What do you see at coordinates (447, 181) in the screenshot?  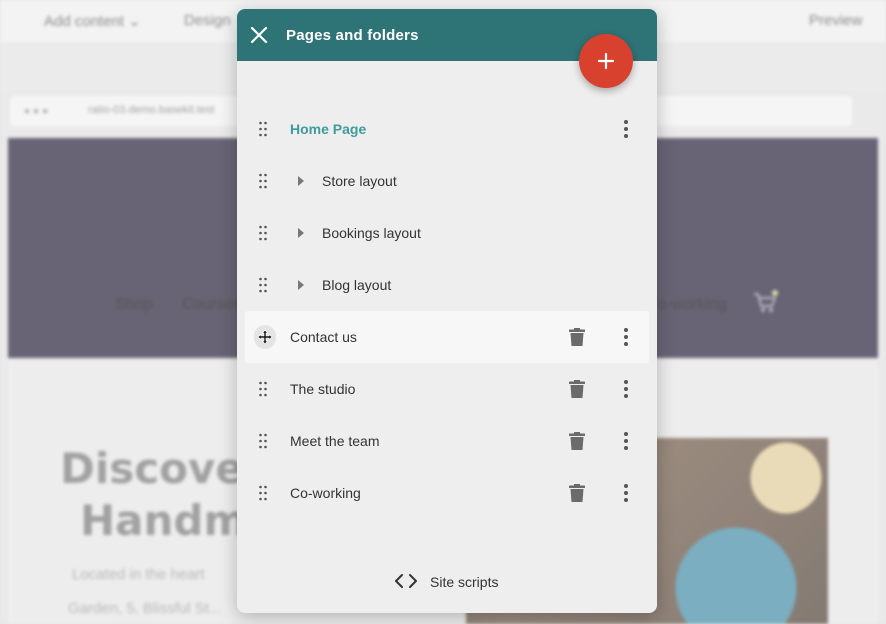 I see `folder-item-store-layout: Store layout` at bounding box center [447, 181].